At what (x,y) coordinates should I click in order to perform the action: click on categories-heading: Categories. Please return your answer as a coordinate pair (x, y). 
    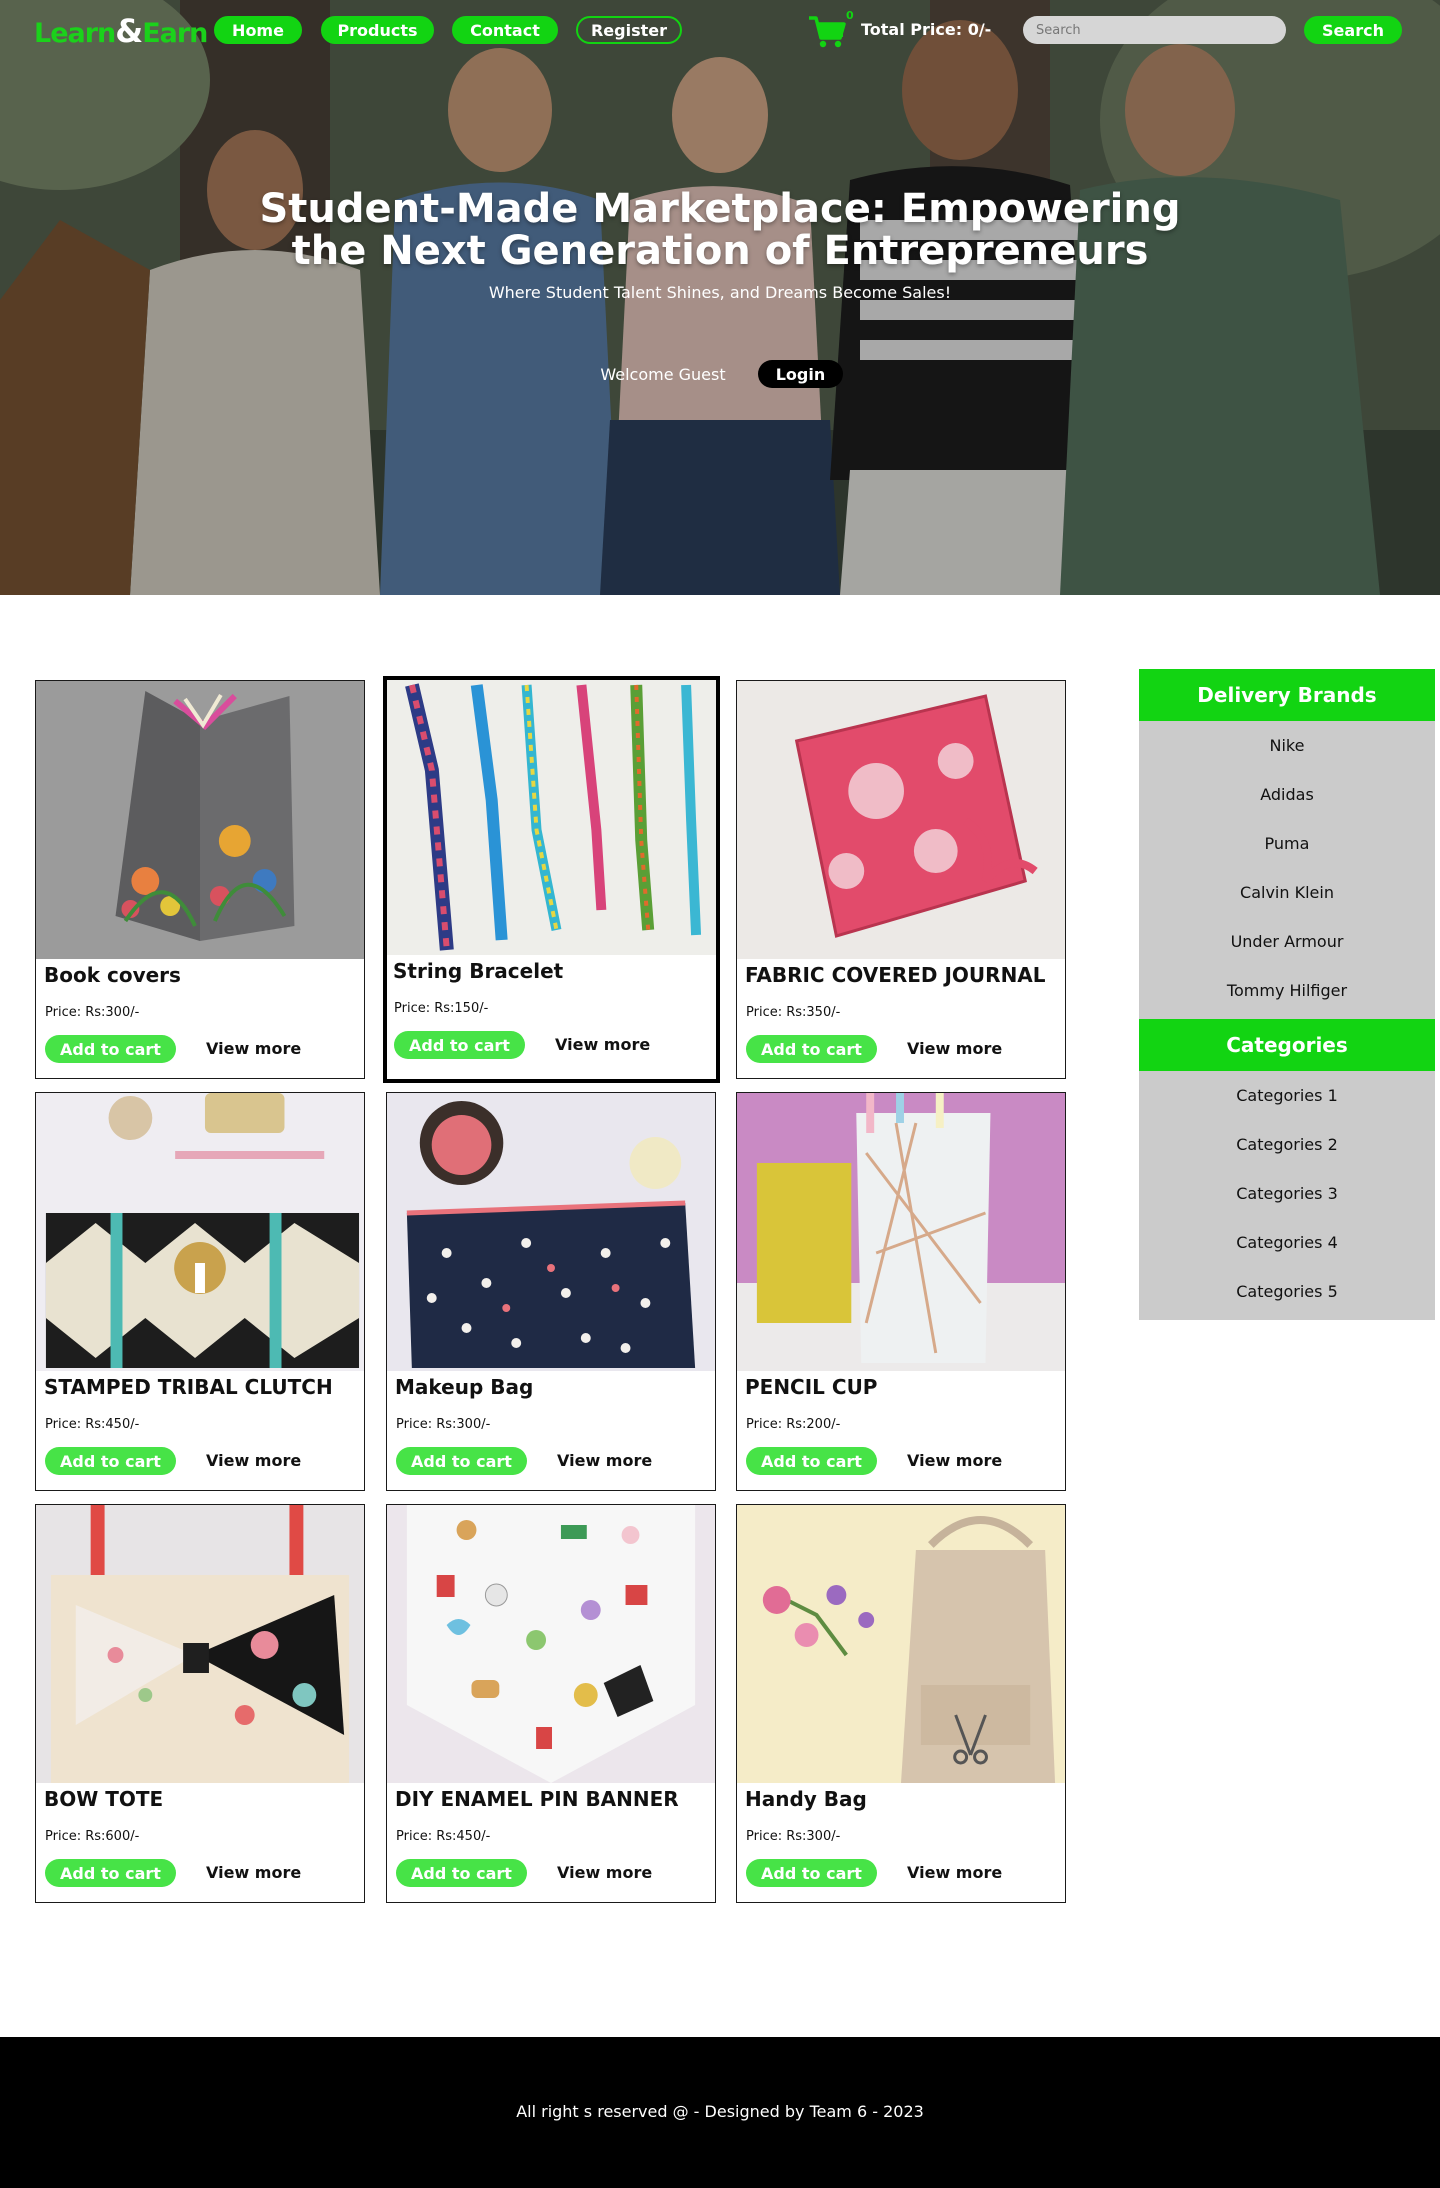
    Looking at the image, I should click on (1287, 1045).